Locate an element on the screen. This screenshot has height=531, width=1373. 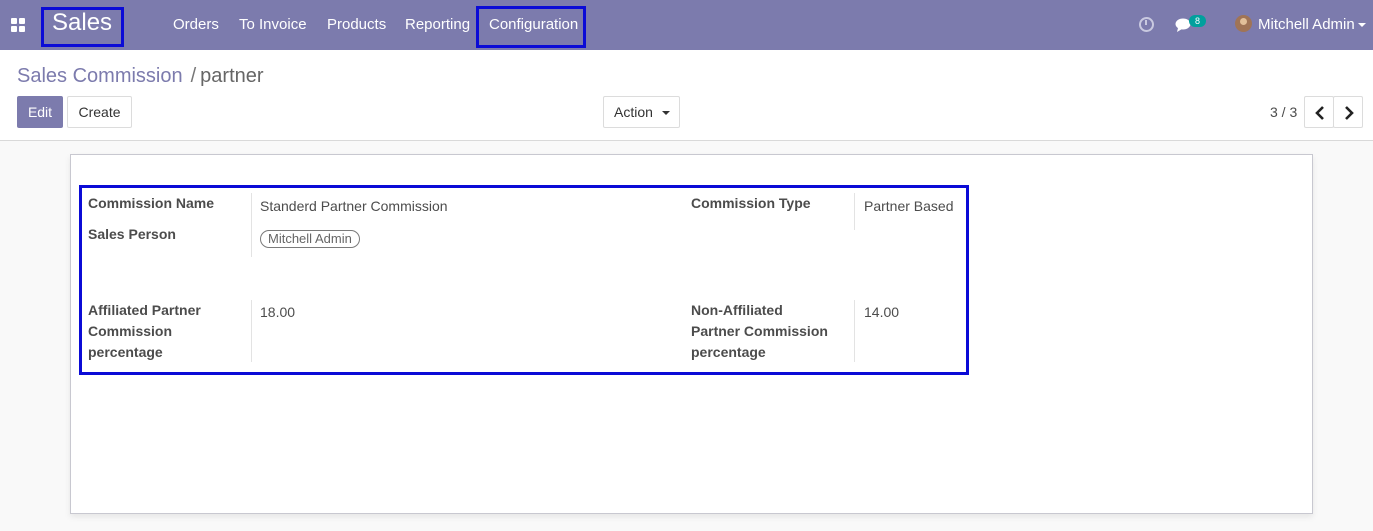
sales-person-label: Sales Person is located at coordinates (132, 234).